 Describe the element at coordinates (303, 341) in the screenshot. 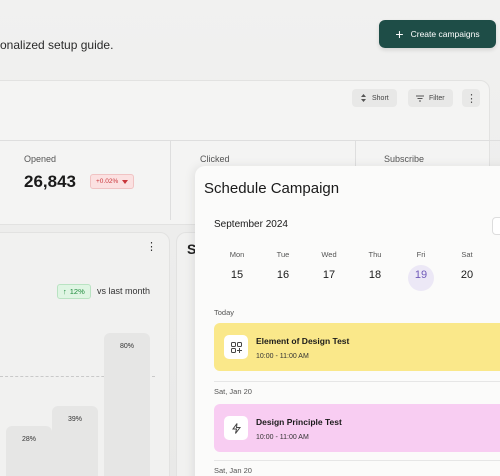

I see `event-title: Element of Design Test` at that location.